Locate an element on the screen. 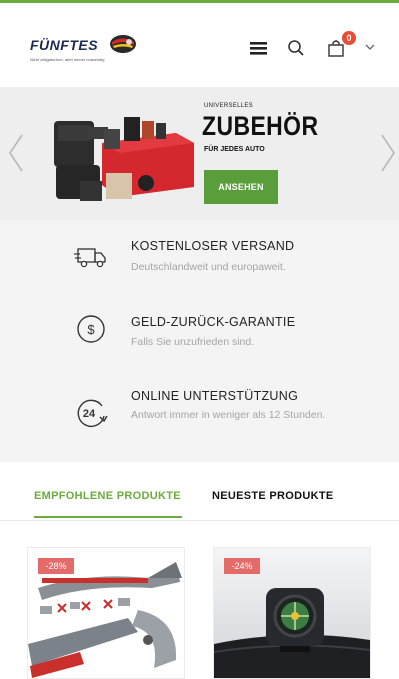 This screenshot has height=679, width=399. feature-title: ONLINE UNTERSTÜTZUNG is located at coordinates (215, 396).